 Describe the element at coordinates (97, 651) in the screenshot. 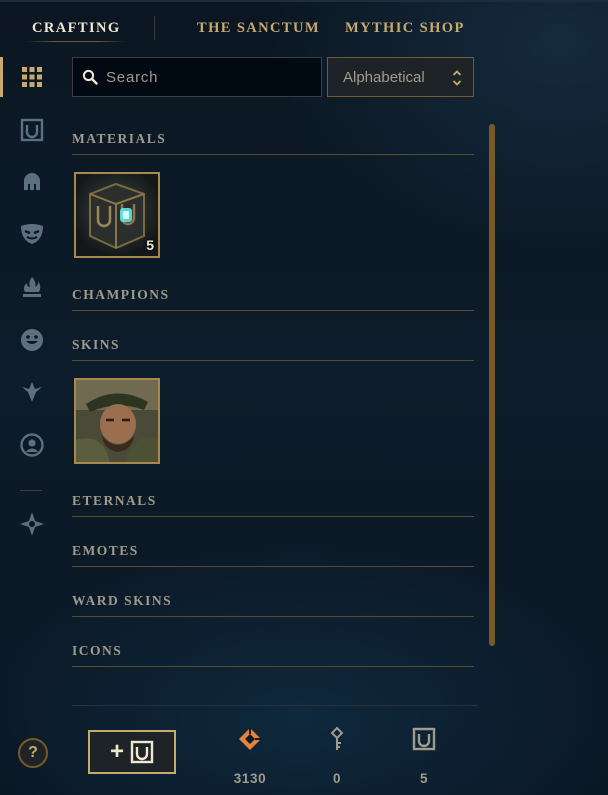

I see `section-icons: ICONS` at that location.